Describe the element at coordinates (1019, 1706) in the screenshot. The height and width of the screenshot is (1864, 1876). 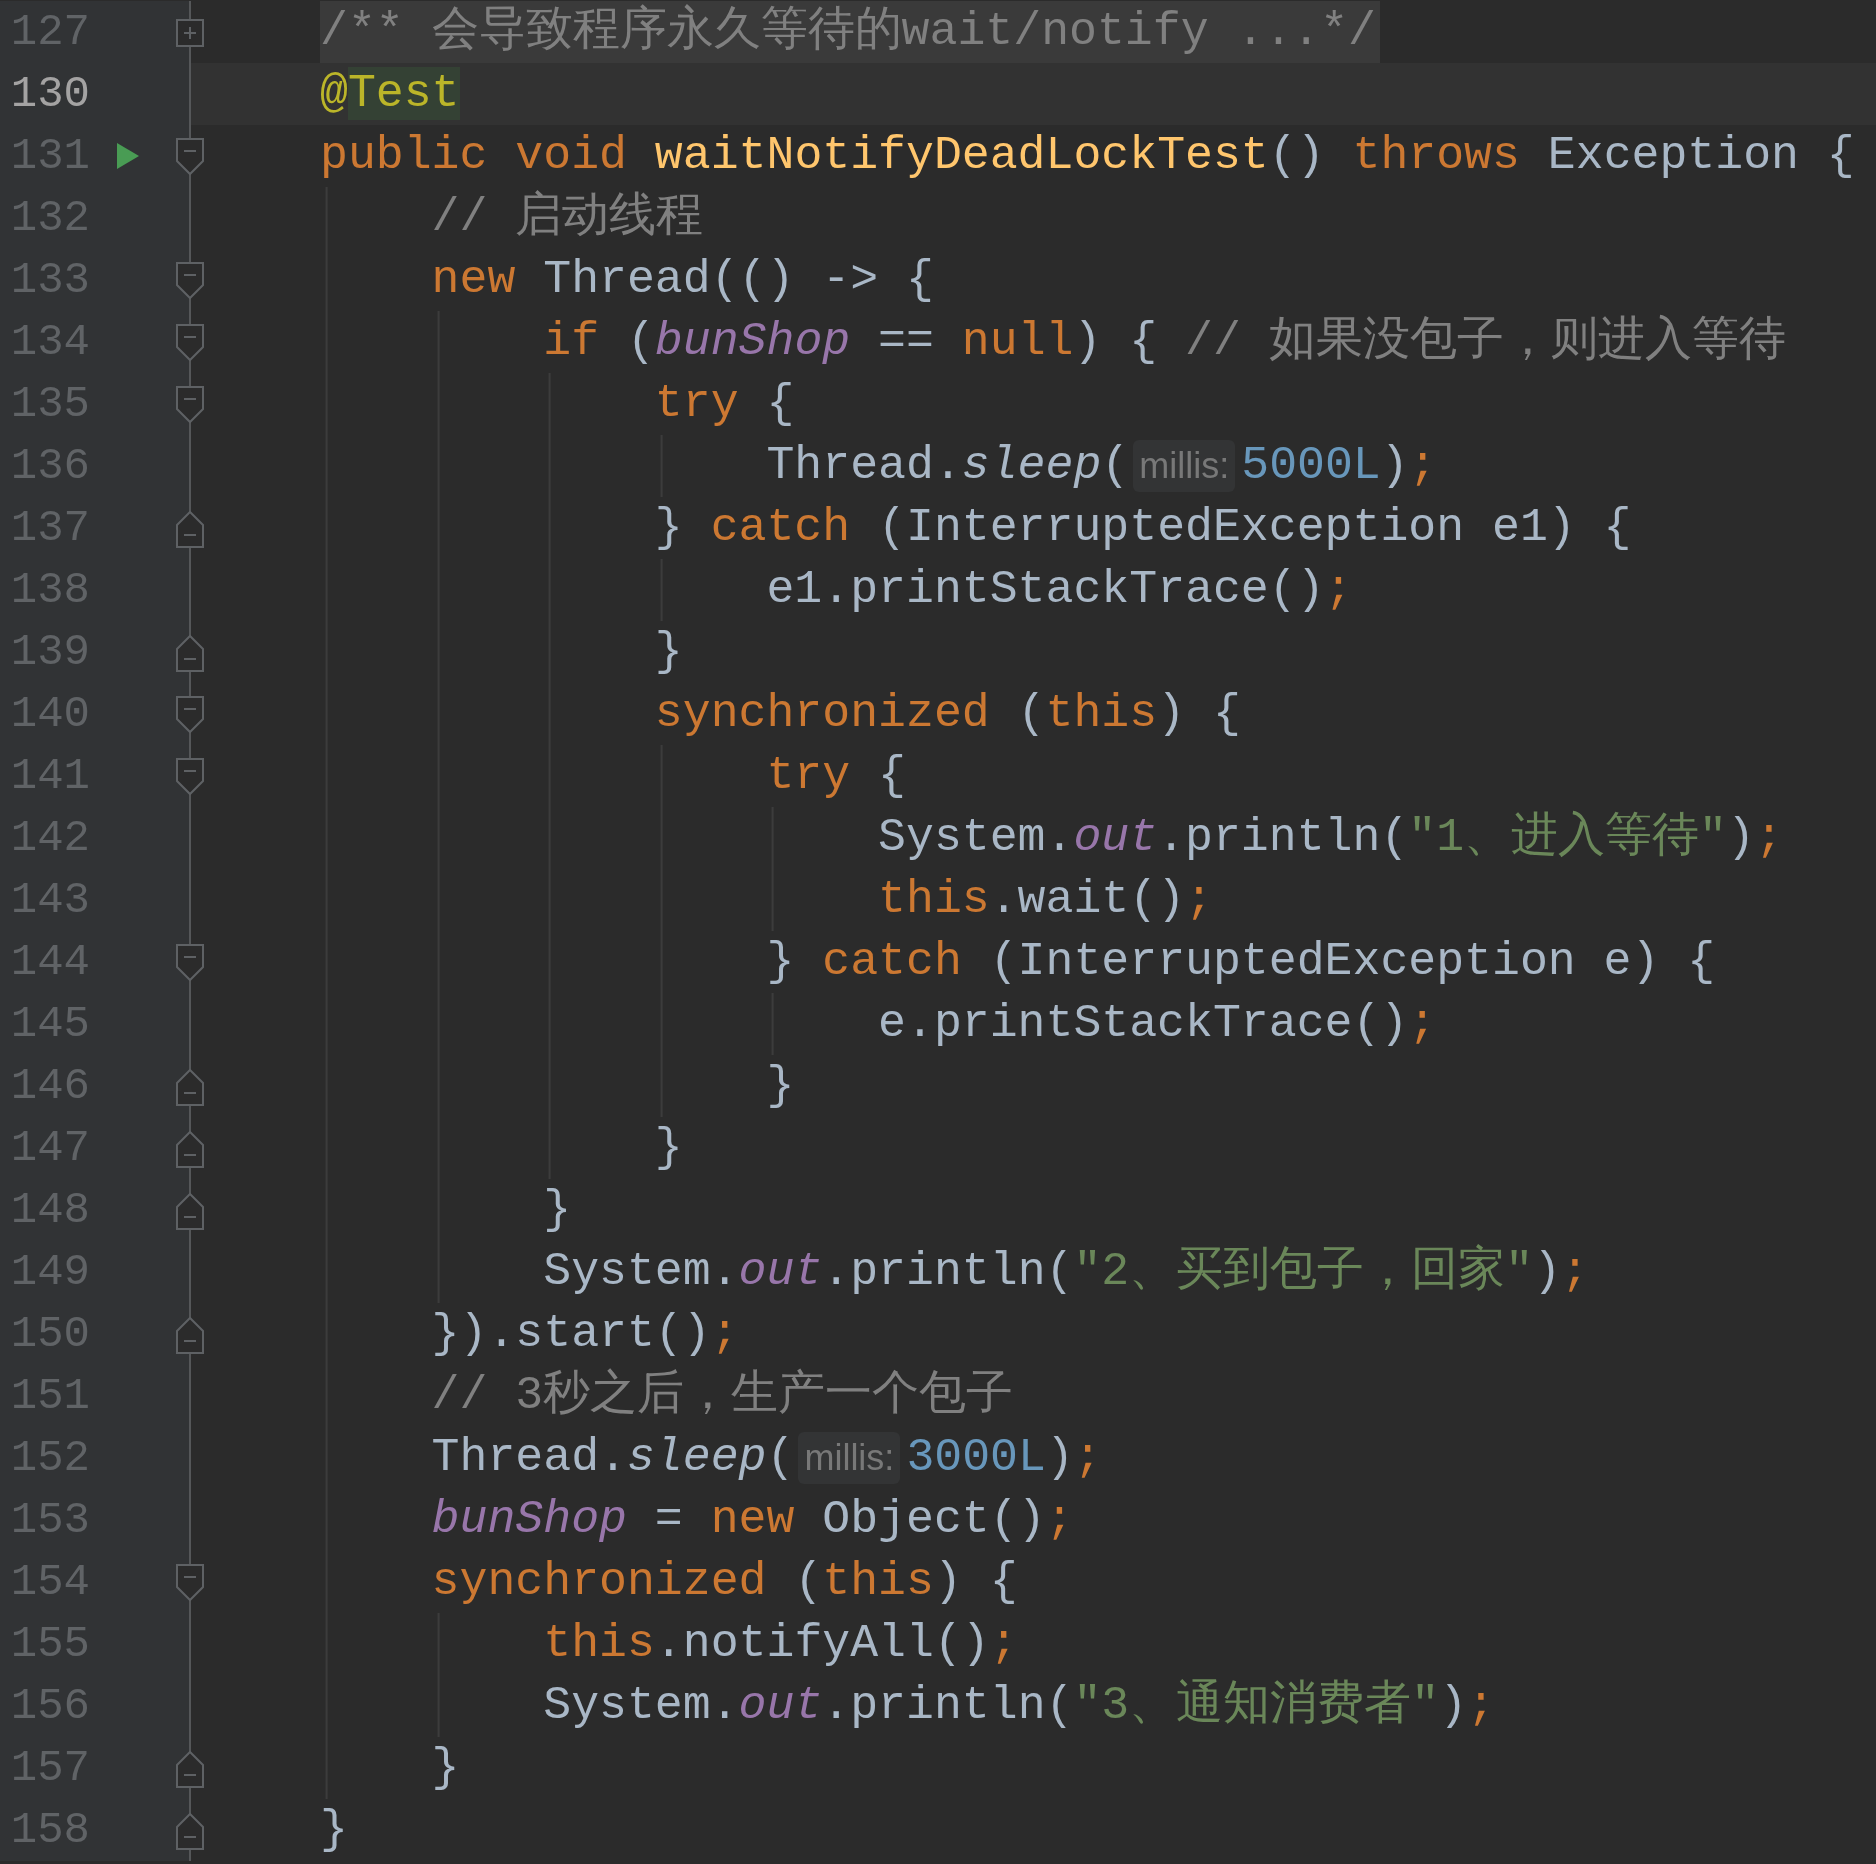
I see `code-text: System.out.println("3、通知消费者");` at that location.